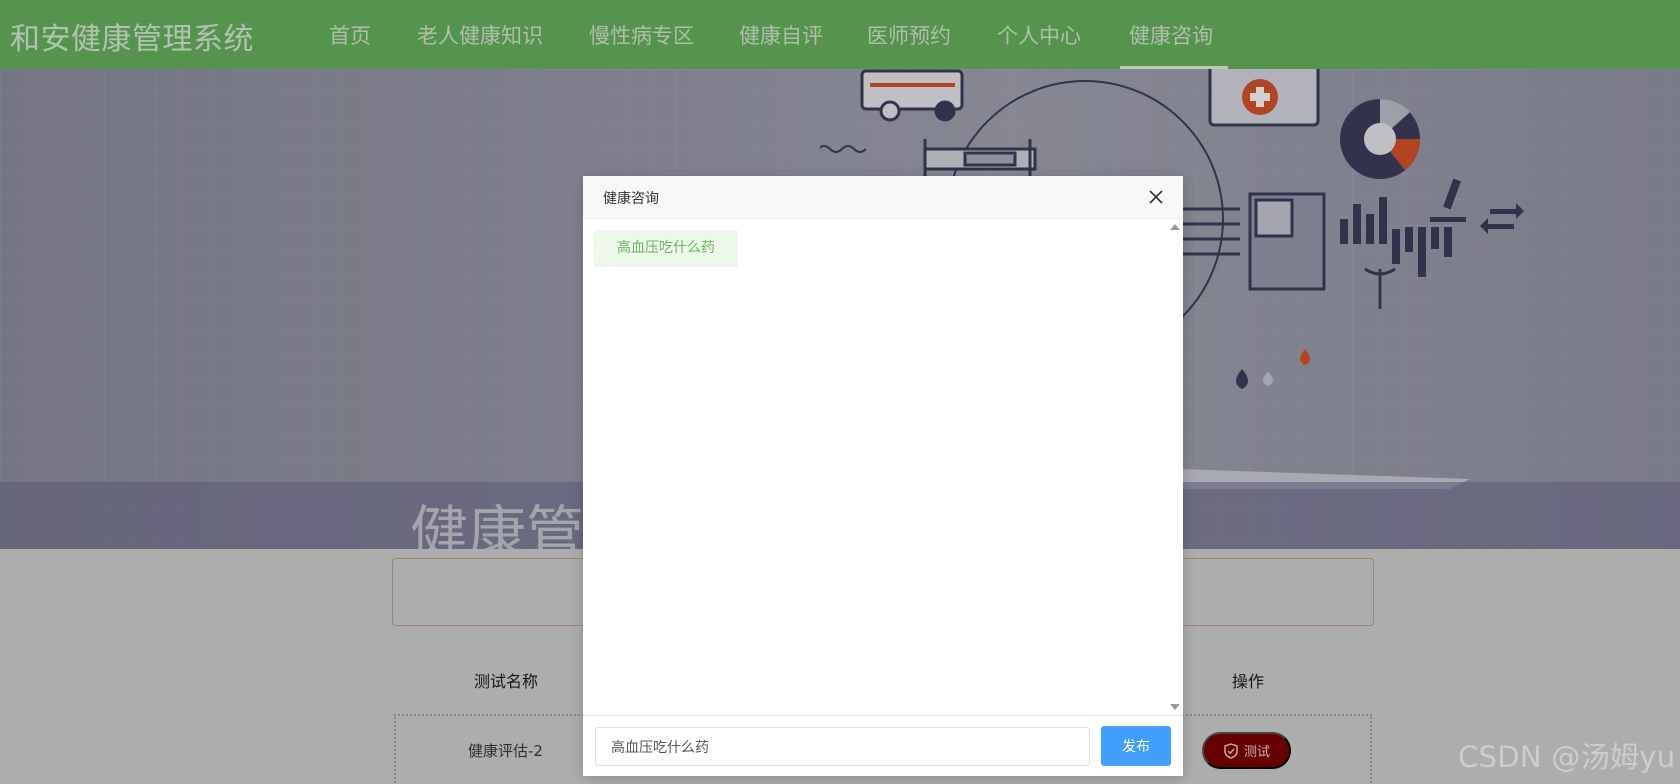 The image size is (1680, 784). What do you see at coordinates (1156, 197) in the screenshot?
I see `close-icon` at bounding box center [1156, 197].